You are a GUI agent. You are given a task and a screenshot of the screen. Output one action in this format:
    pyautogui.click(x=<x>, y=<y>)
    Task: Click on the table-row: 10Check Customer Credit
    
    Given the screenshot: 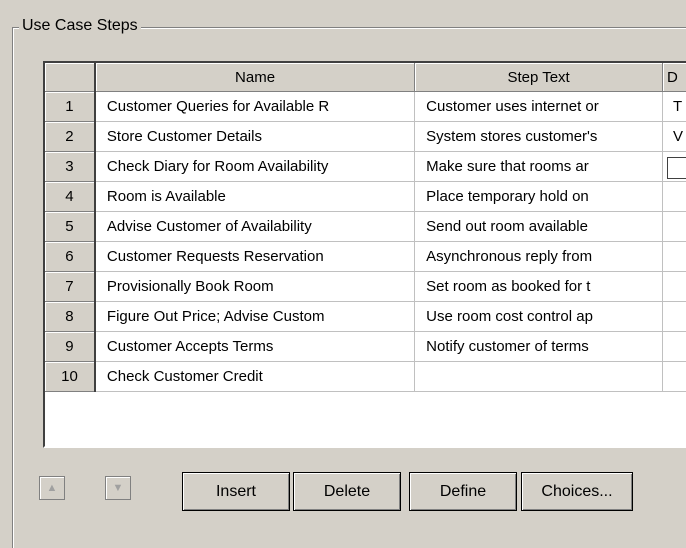 What is the action you would take?
    pyautogui.click(x=365, y=377)
    